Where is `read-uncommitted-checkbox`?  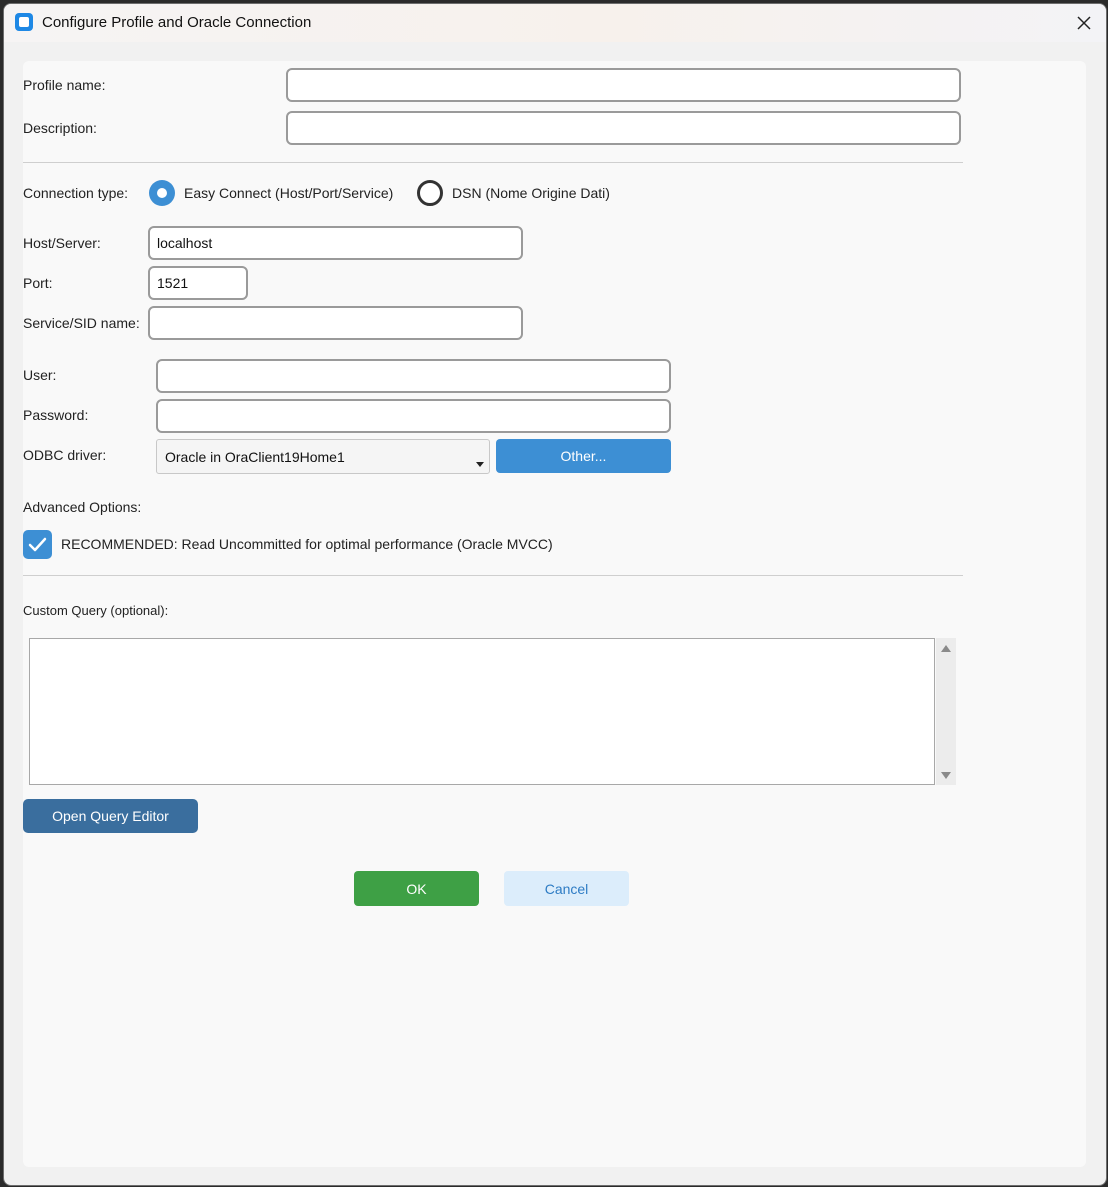 read-uncommitted-checkbox is located at coordinates (37, 544).